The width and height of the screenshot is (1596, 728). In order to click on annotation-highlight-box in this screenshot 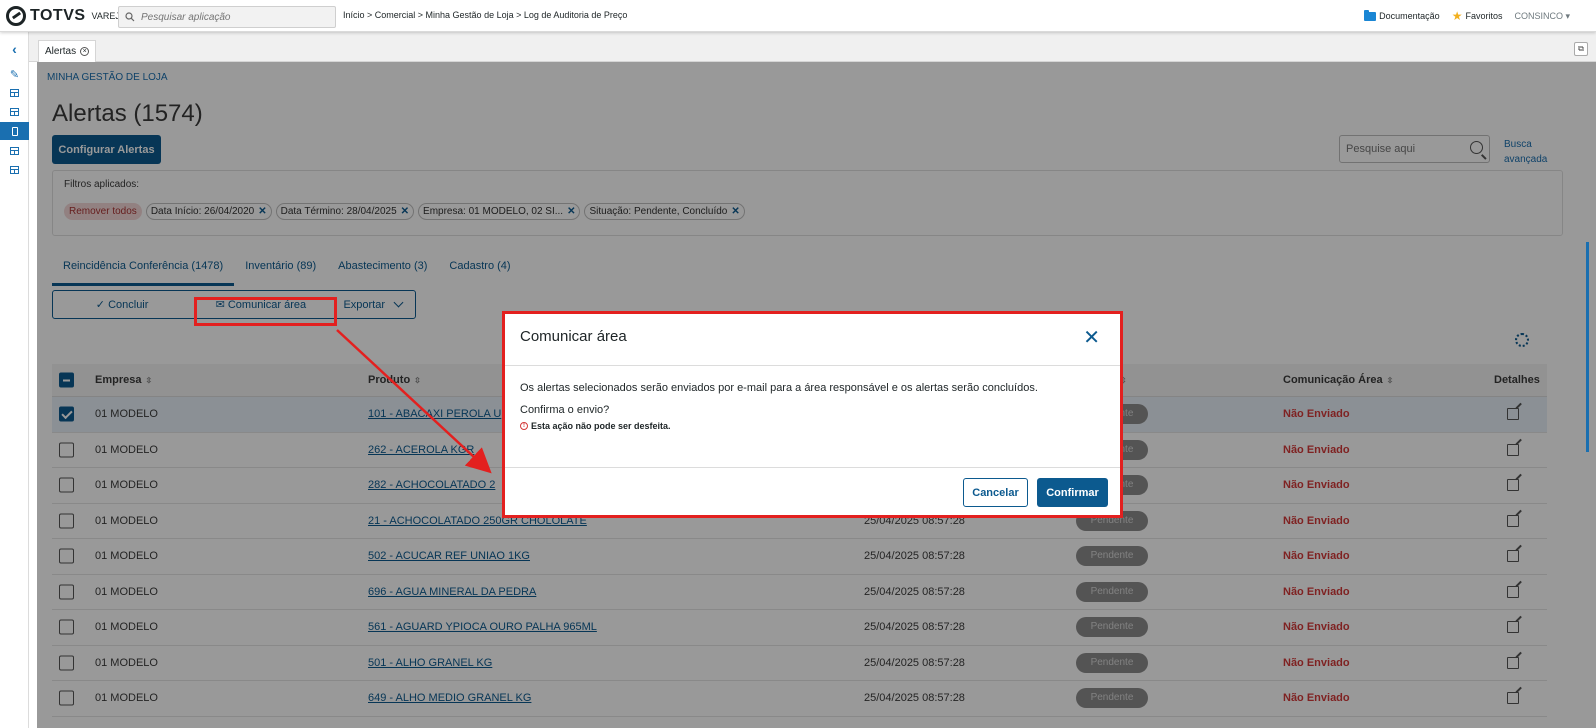, I will do `click(265, 311)`.